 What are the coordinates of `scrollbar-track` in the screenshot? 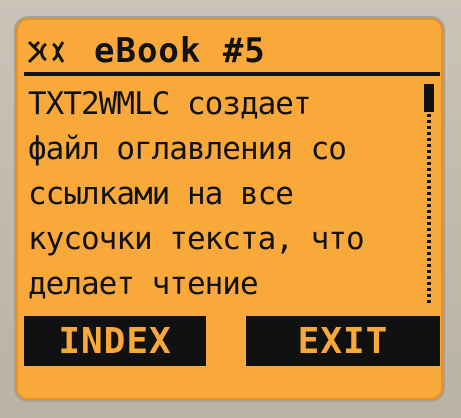 It's located at (429, 195).